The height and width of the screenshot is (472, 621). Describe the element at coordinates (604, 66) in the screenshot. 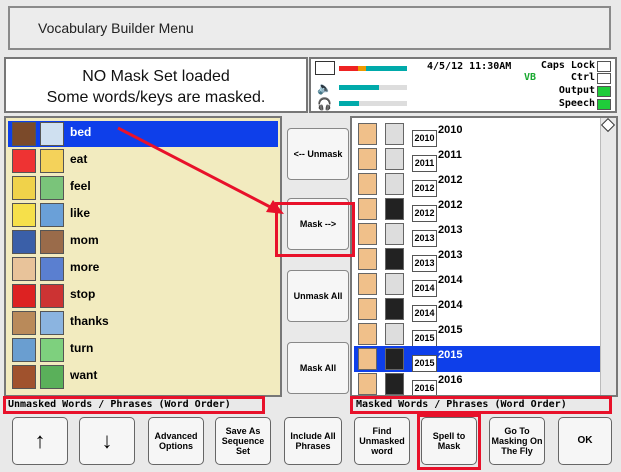

I see `caps-lock-indicator` at that location.